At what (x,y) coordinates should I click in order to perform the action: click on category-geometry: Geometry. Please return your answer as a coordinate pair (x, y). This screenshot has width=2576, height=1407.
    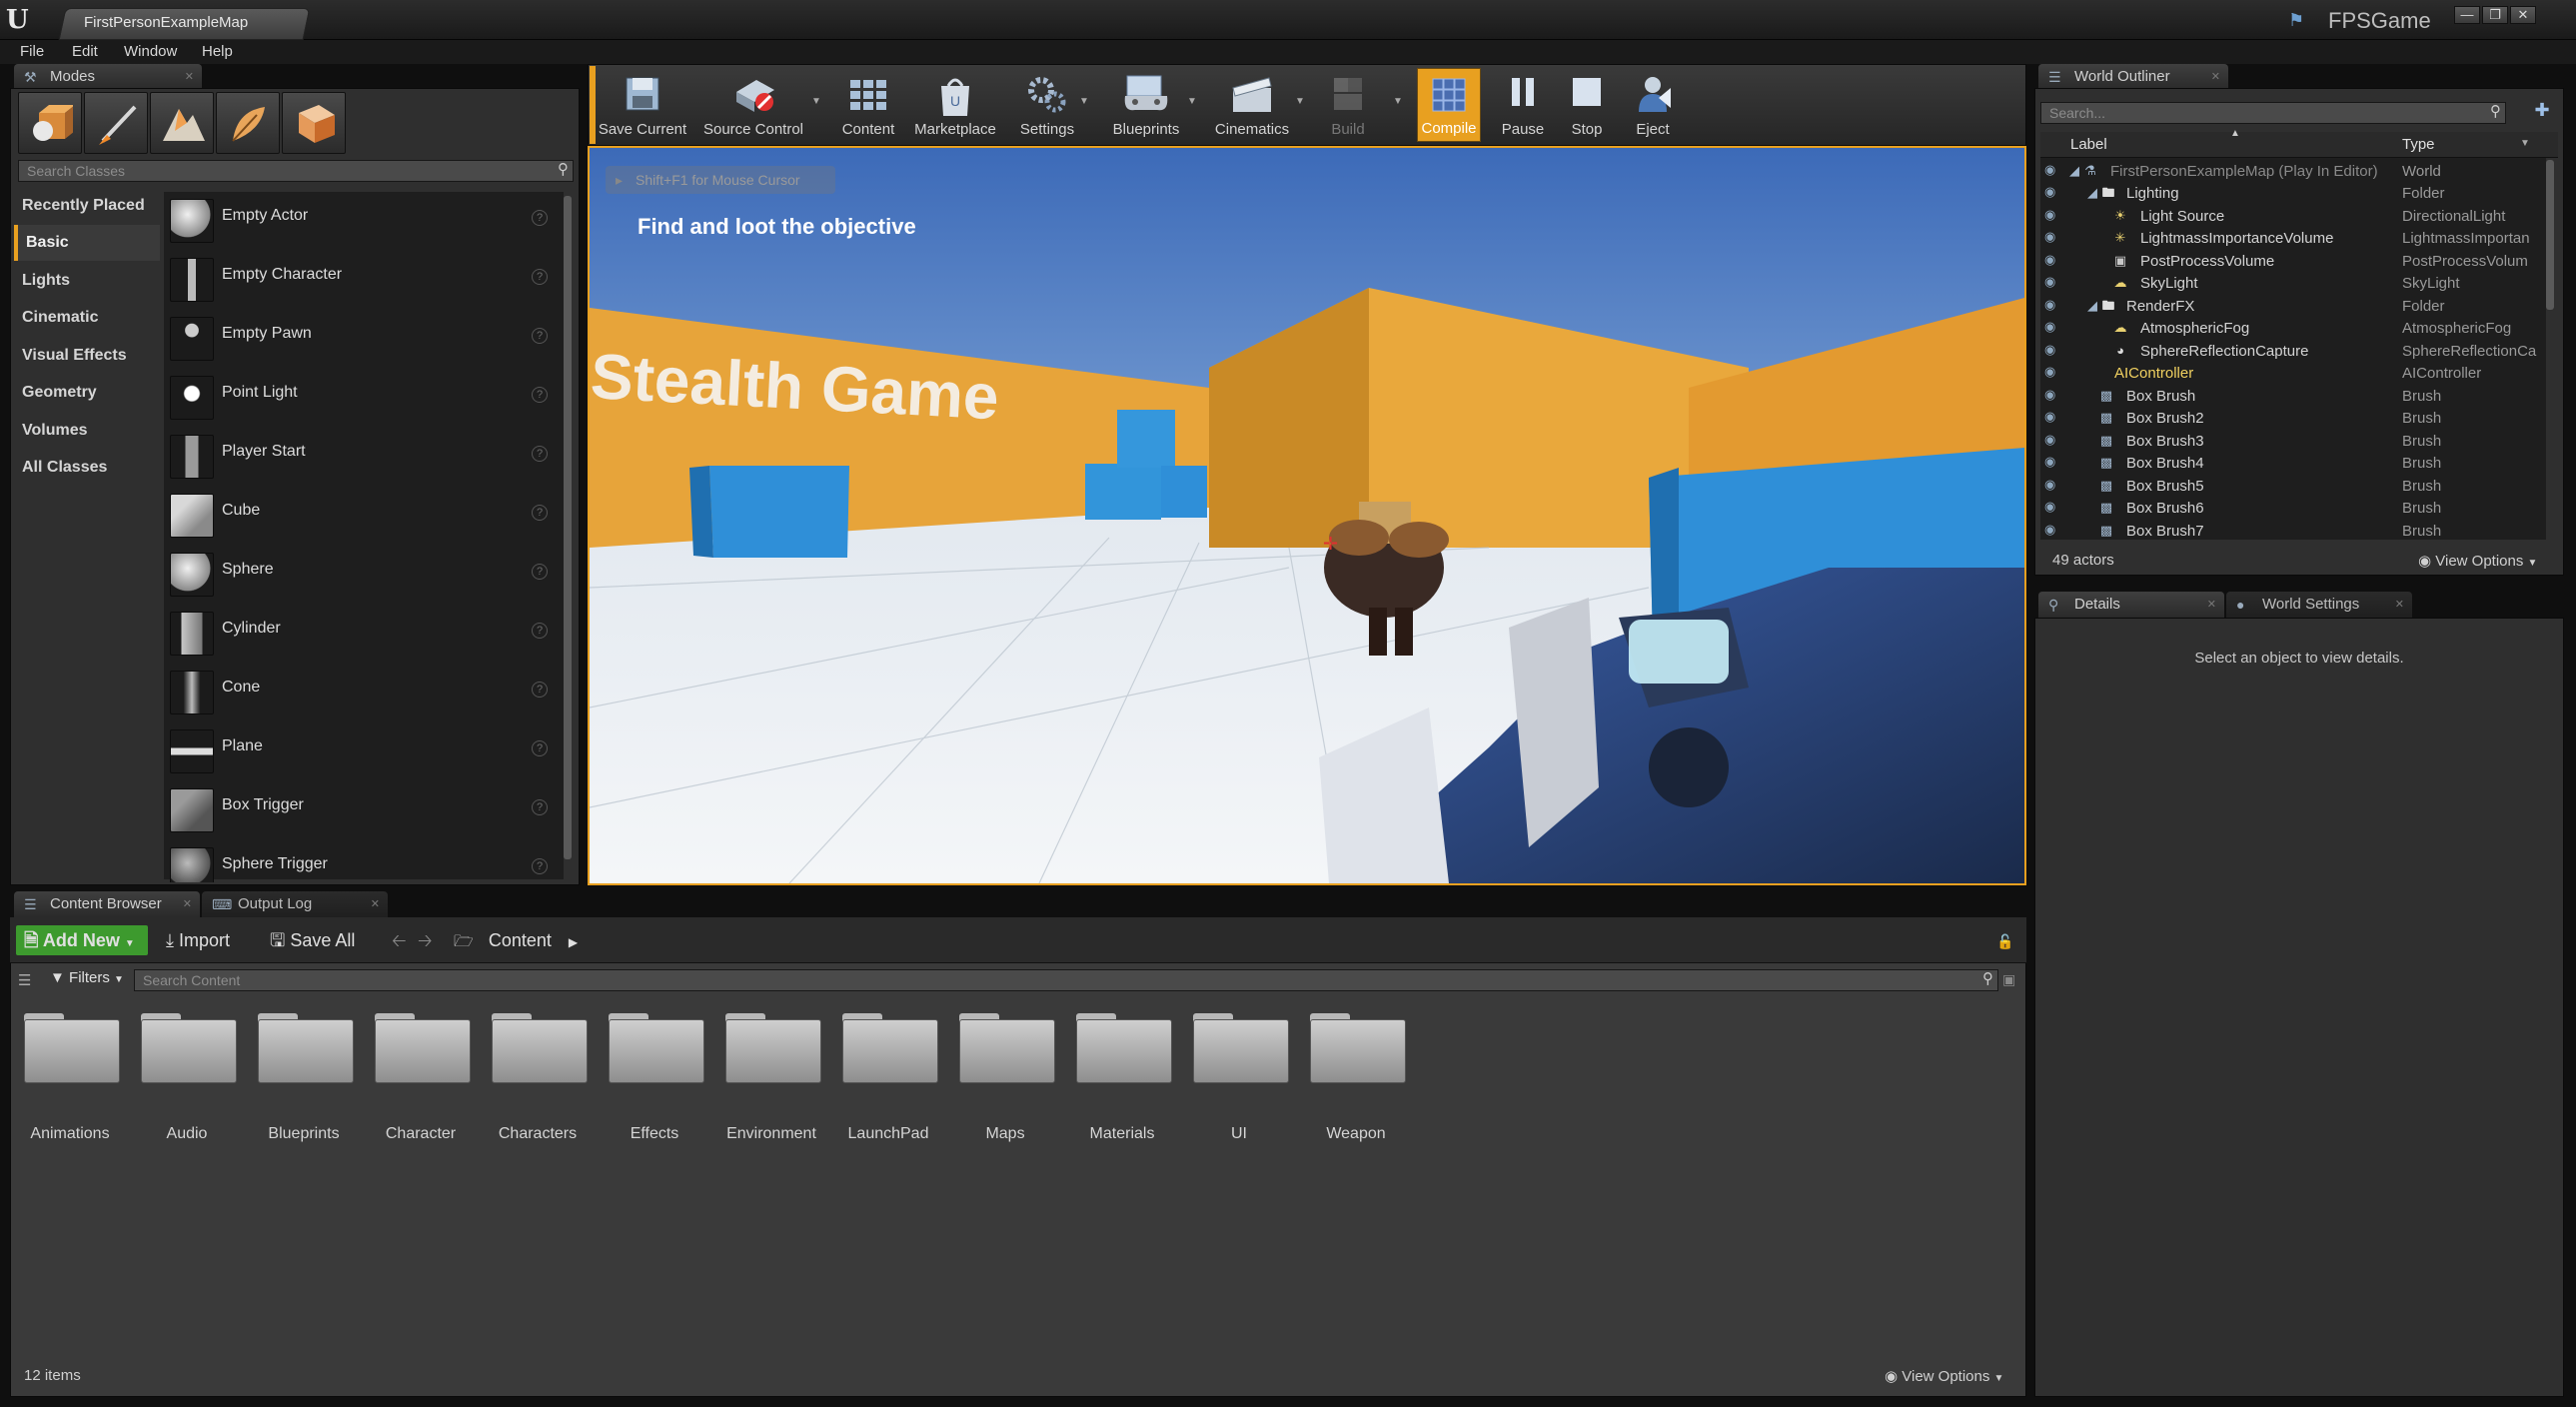
    Looking at the image, I should click on (87, 393).